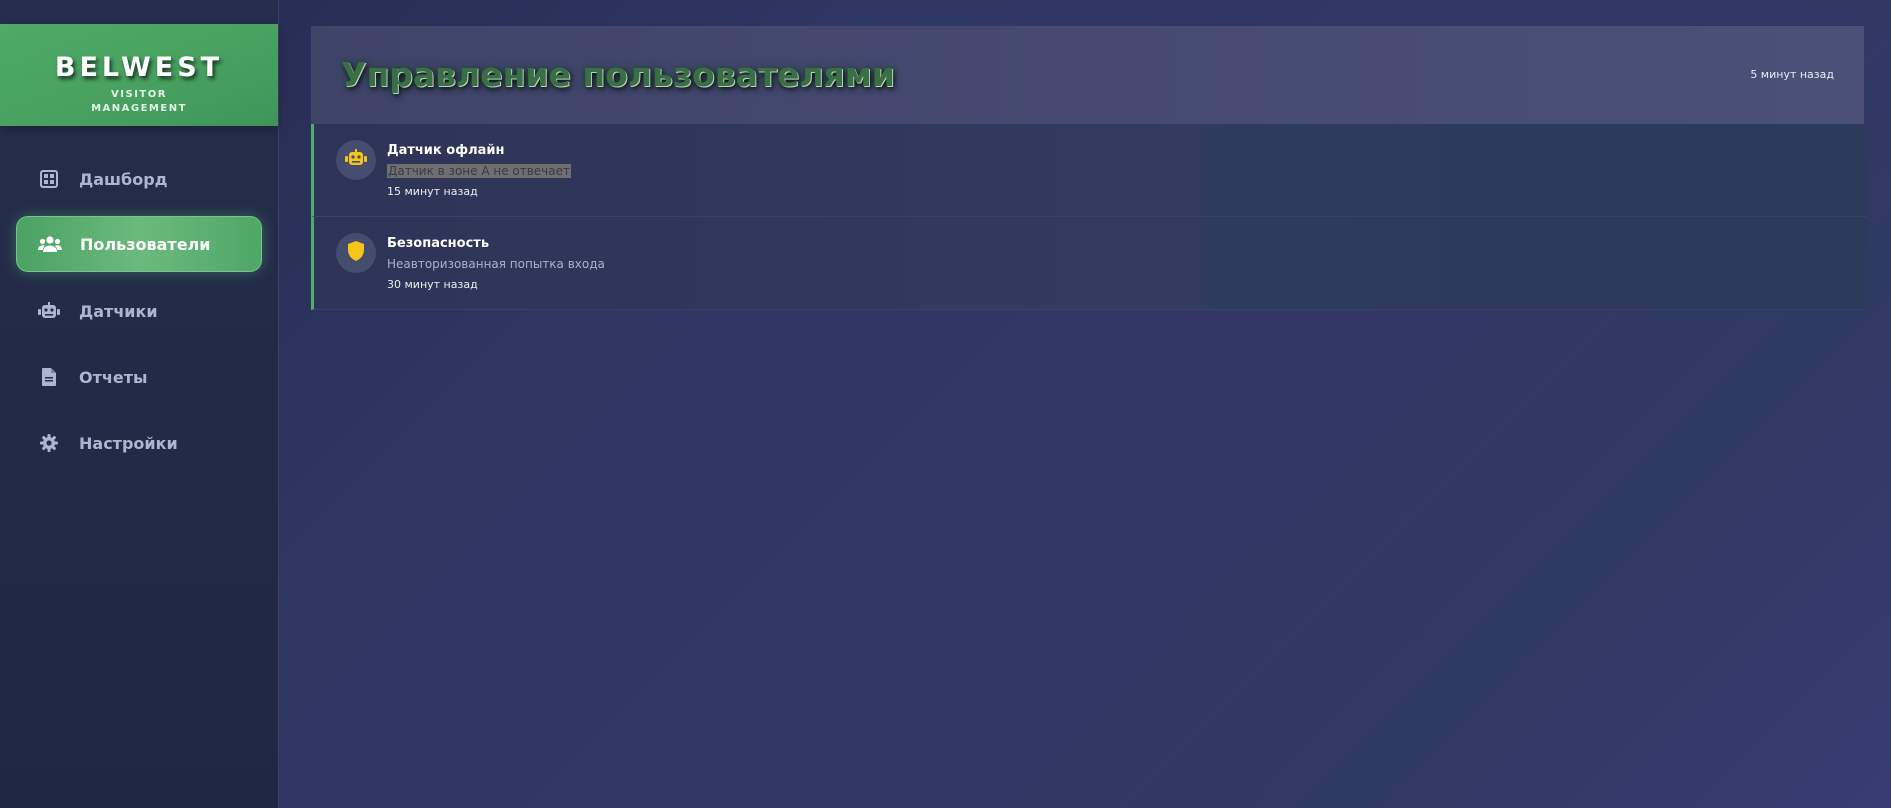 Image resolution: width=1891 pixels, height=808 pixels. I want to click on notification-title: Датчик офлайн, so click(446, 150).